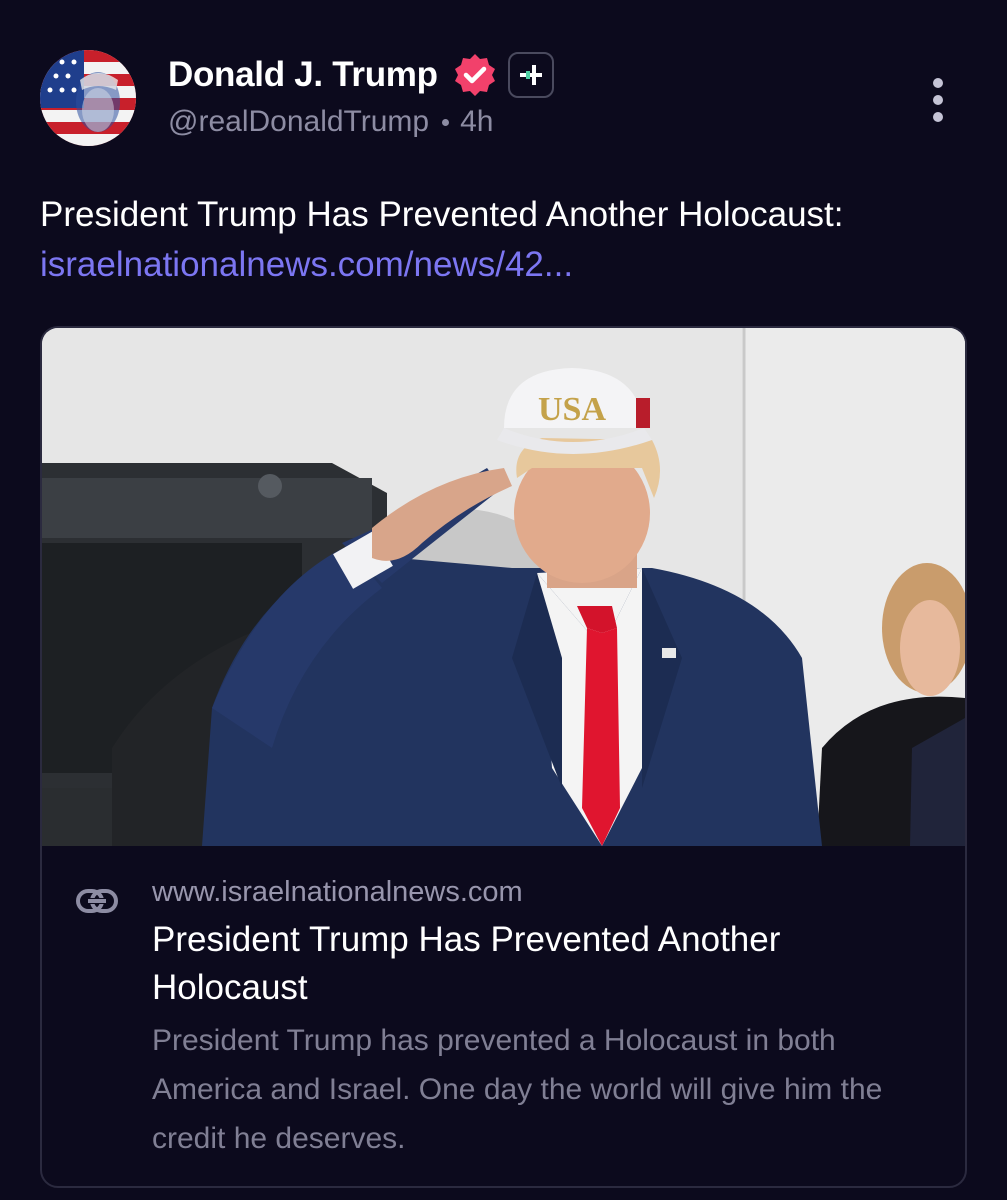 The height and width of the screenshot is (1200, 1007). I want to click on author-handle: @realDonaldTrump, so click(298, 122).